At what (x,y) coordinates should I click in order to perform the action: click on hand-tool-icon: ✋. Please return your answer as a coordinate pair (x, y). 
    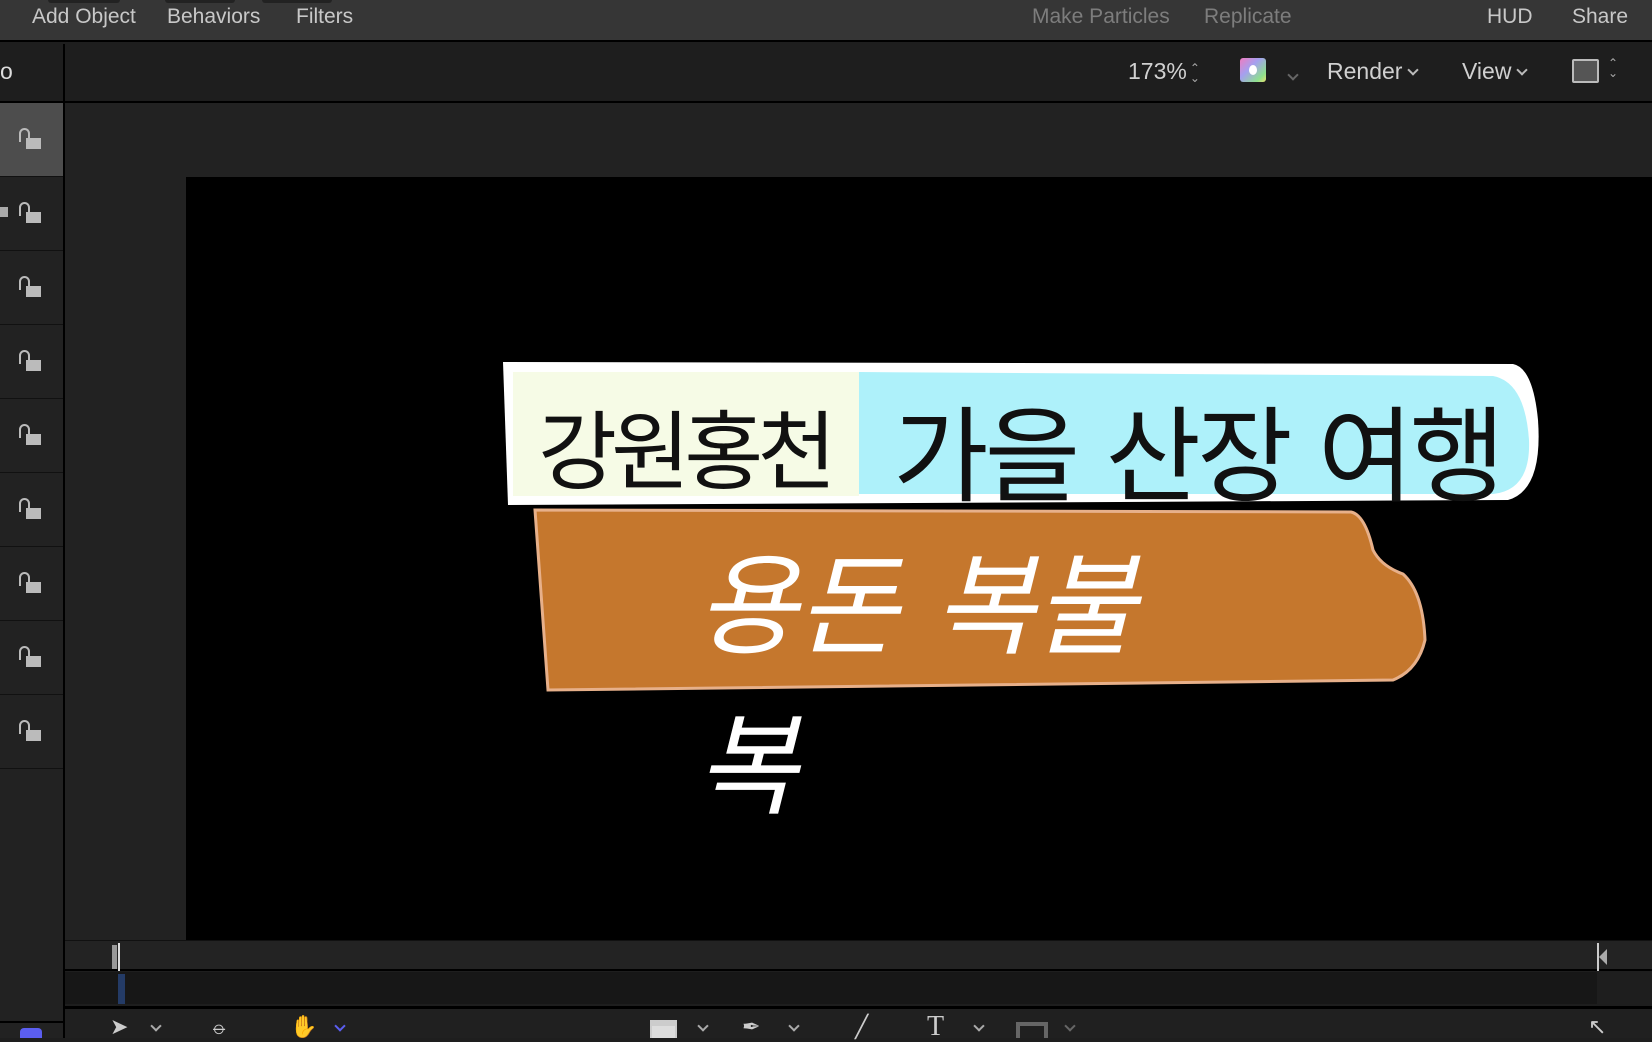
    Looking at the image, I should click on (303, 1027).